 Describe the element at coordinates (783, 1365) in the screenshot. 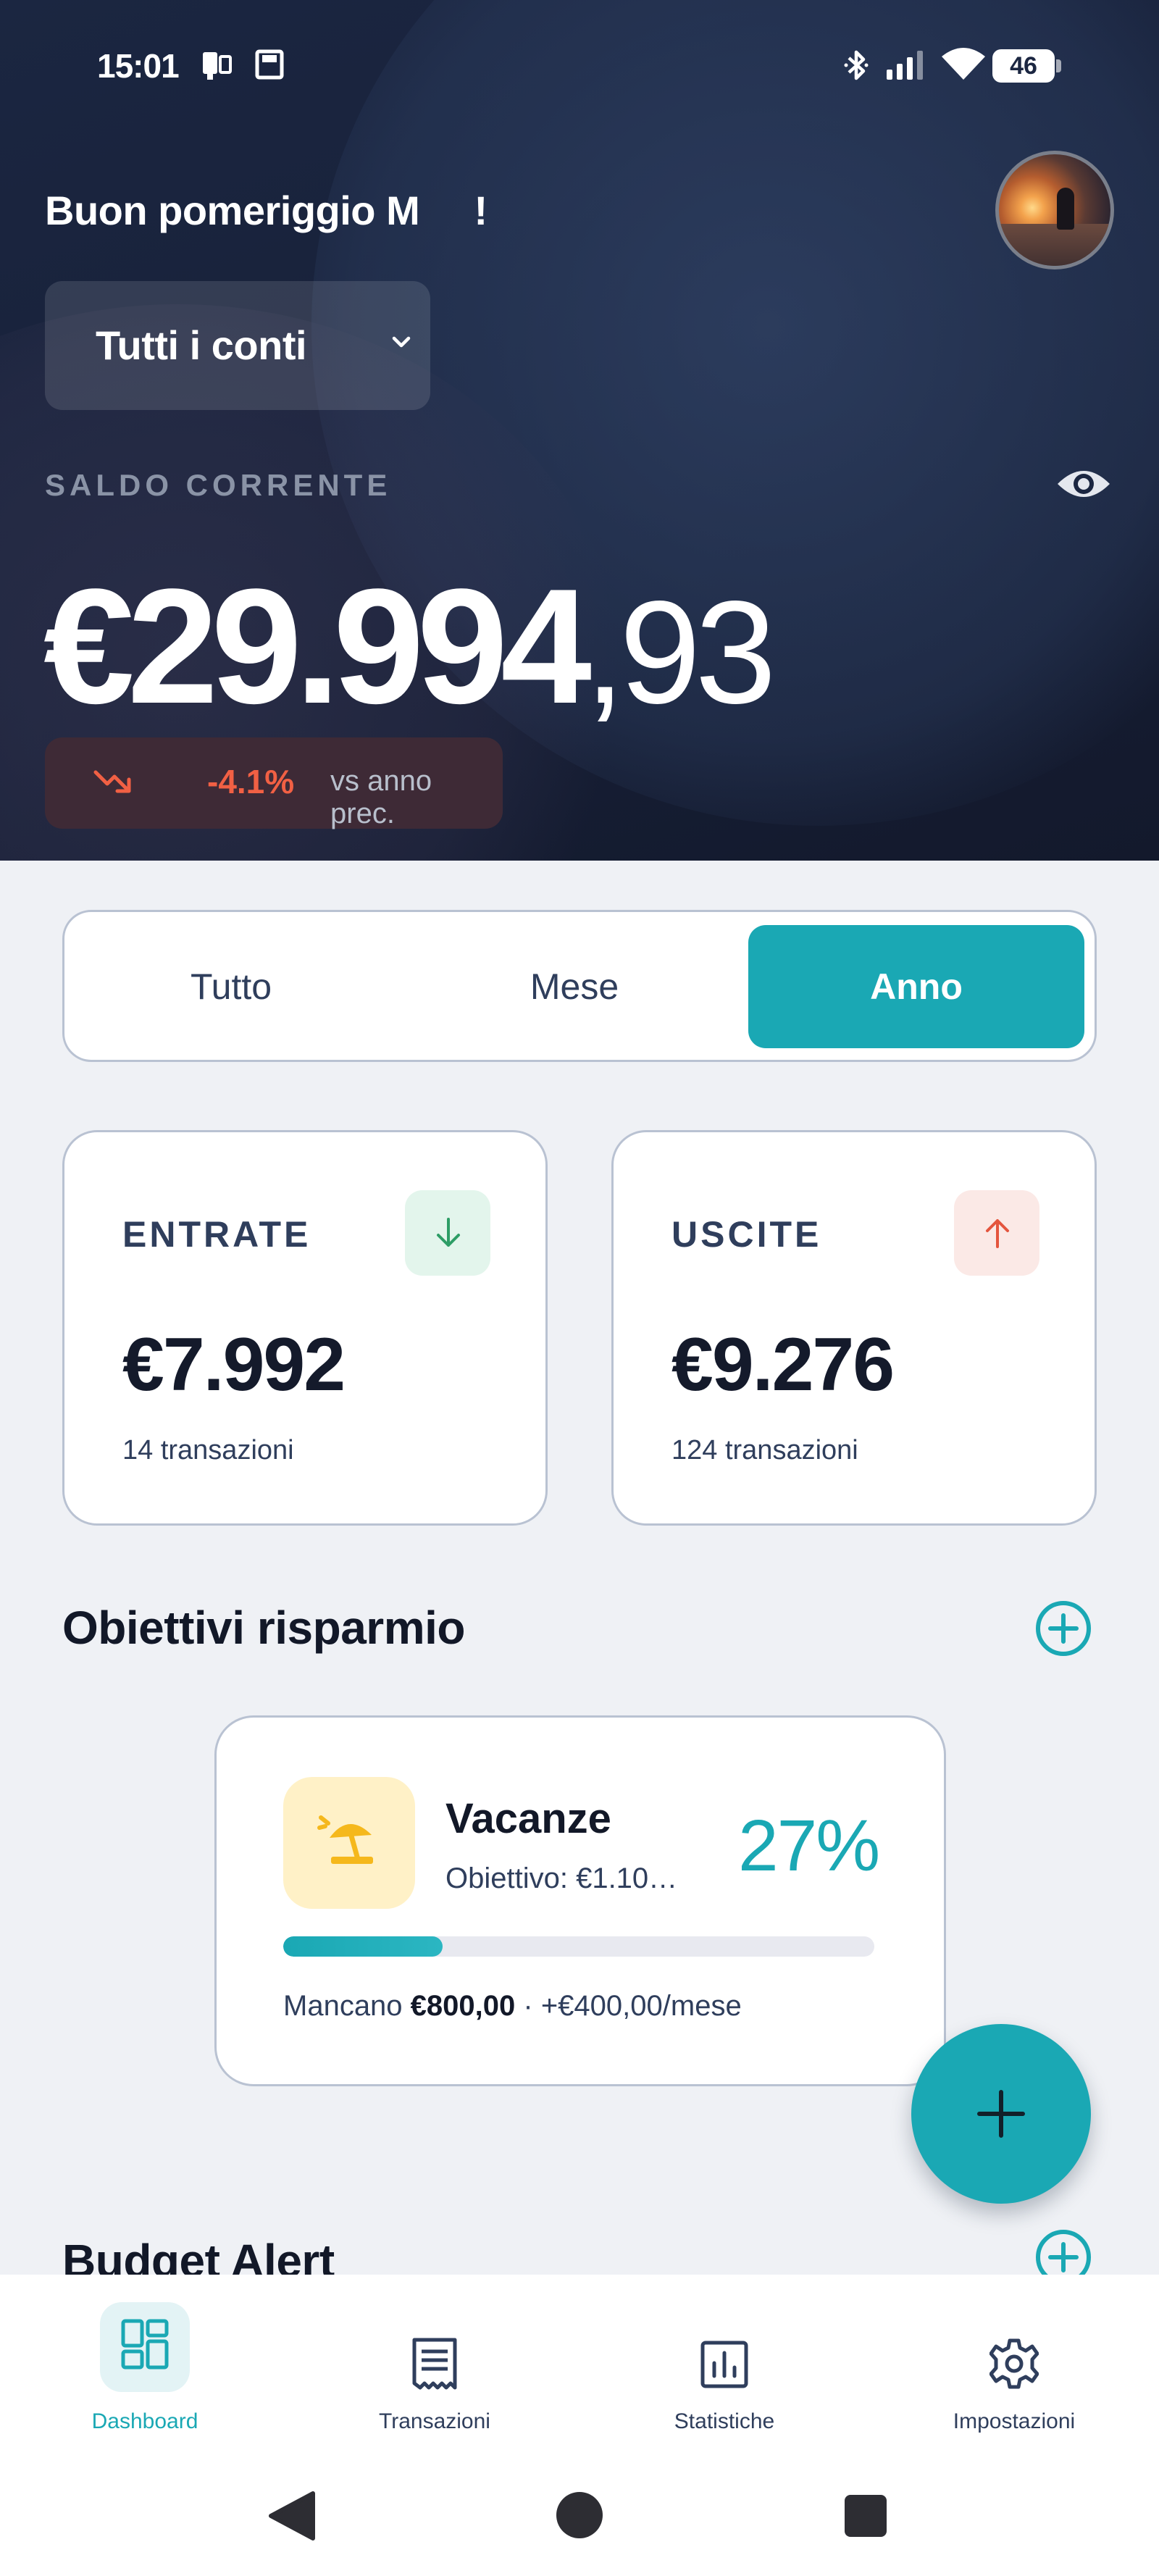

I see `expenses-amount: €9.276` at that location.